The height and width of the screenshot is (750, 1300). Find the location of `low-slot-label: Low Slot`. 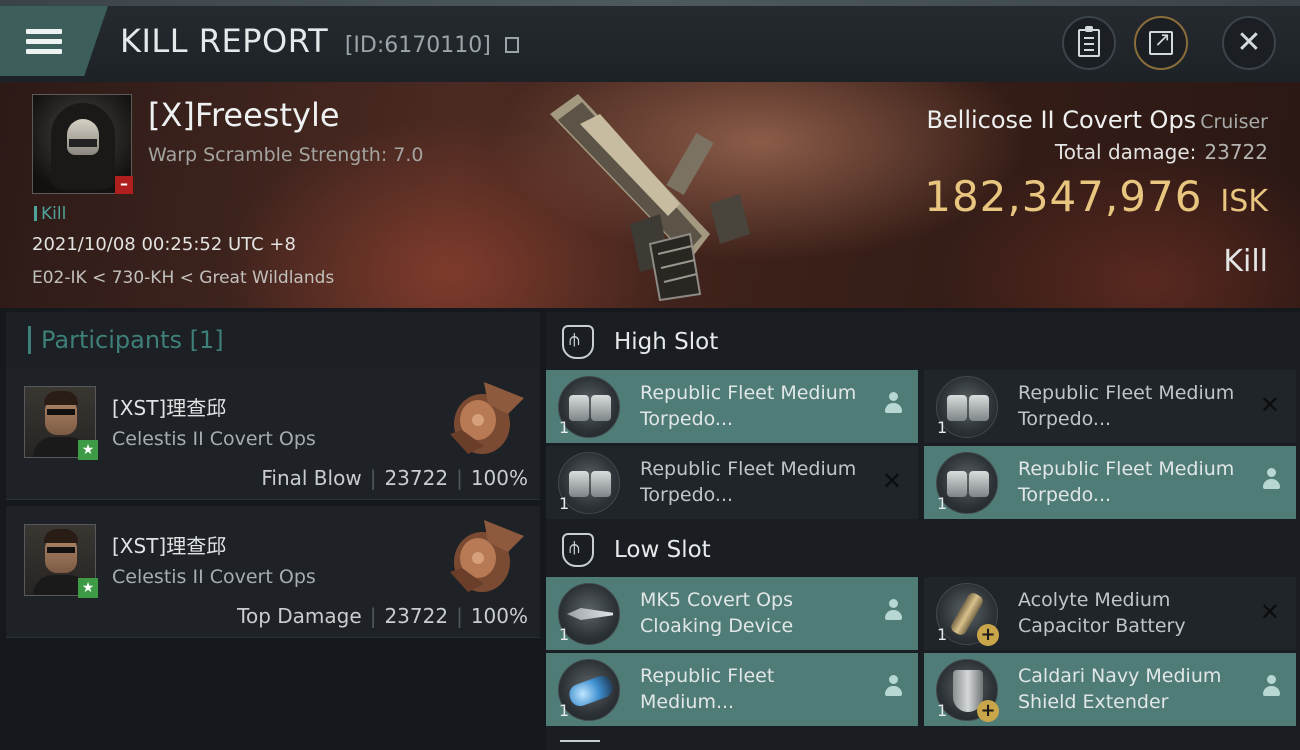

low-slot-label: Low Slot is located at coordinates (662, 550).